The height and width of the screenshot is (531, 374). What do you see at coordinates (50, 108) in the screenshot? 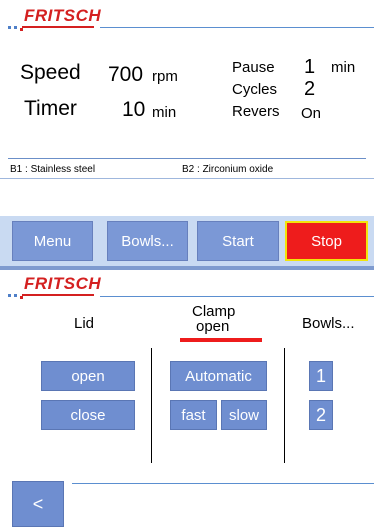
I see `timer-label: Timer` at bounding box center [50, 108].